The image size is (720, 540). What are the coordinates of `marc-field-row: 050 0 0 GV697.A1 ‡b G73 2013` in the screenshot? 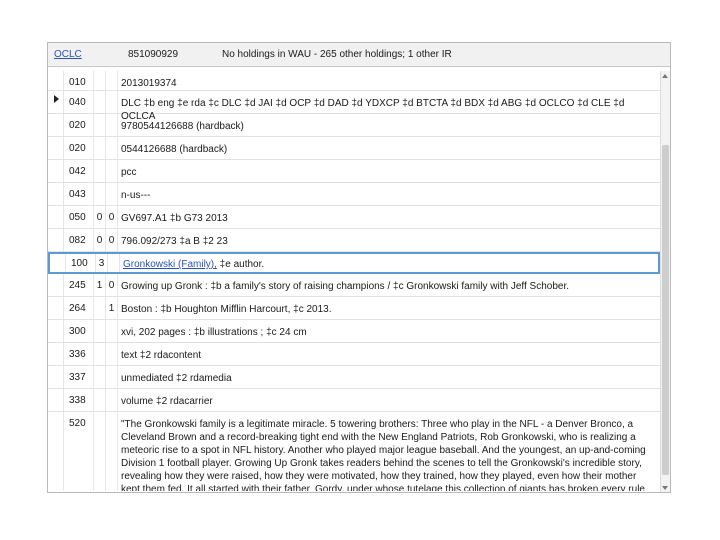 It's located at (354, 217).